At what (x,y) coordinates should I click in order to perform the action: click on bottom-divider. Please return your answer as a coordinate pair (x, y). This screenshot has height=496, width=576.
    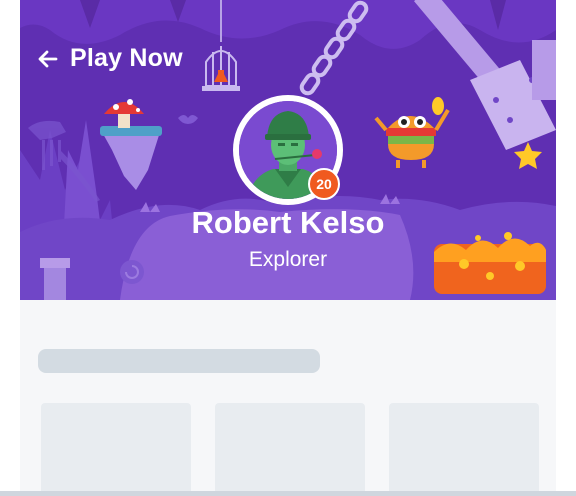
    Looking at the image, I should click on (288, 493).